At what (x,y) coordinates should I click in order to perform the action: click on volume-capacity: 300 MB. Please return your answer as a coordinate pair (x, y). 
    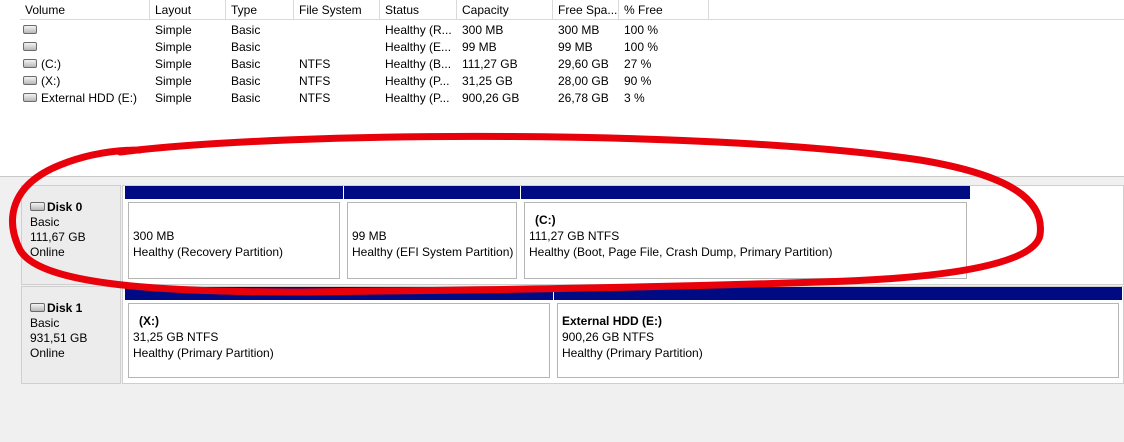
    Looking at the image, I should click on (483, 30).